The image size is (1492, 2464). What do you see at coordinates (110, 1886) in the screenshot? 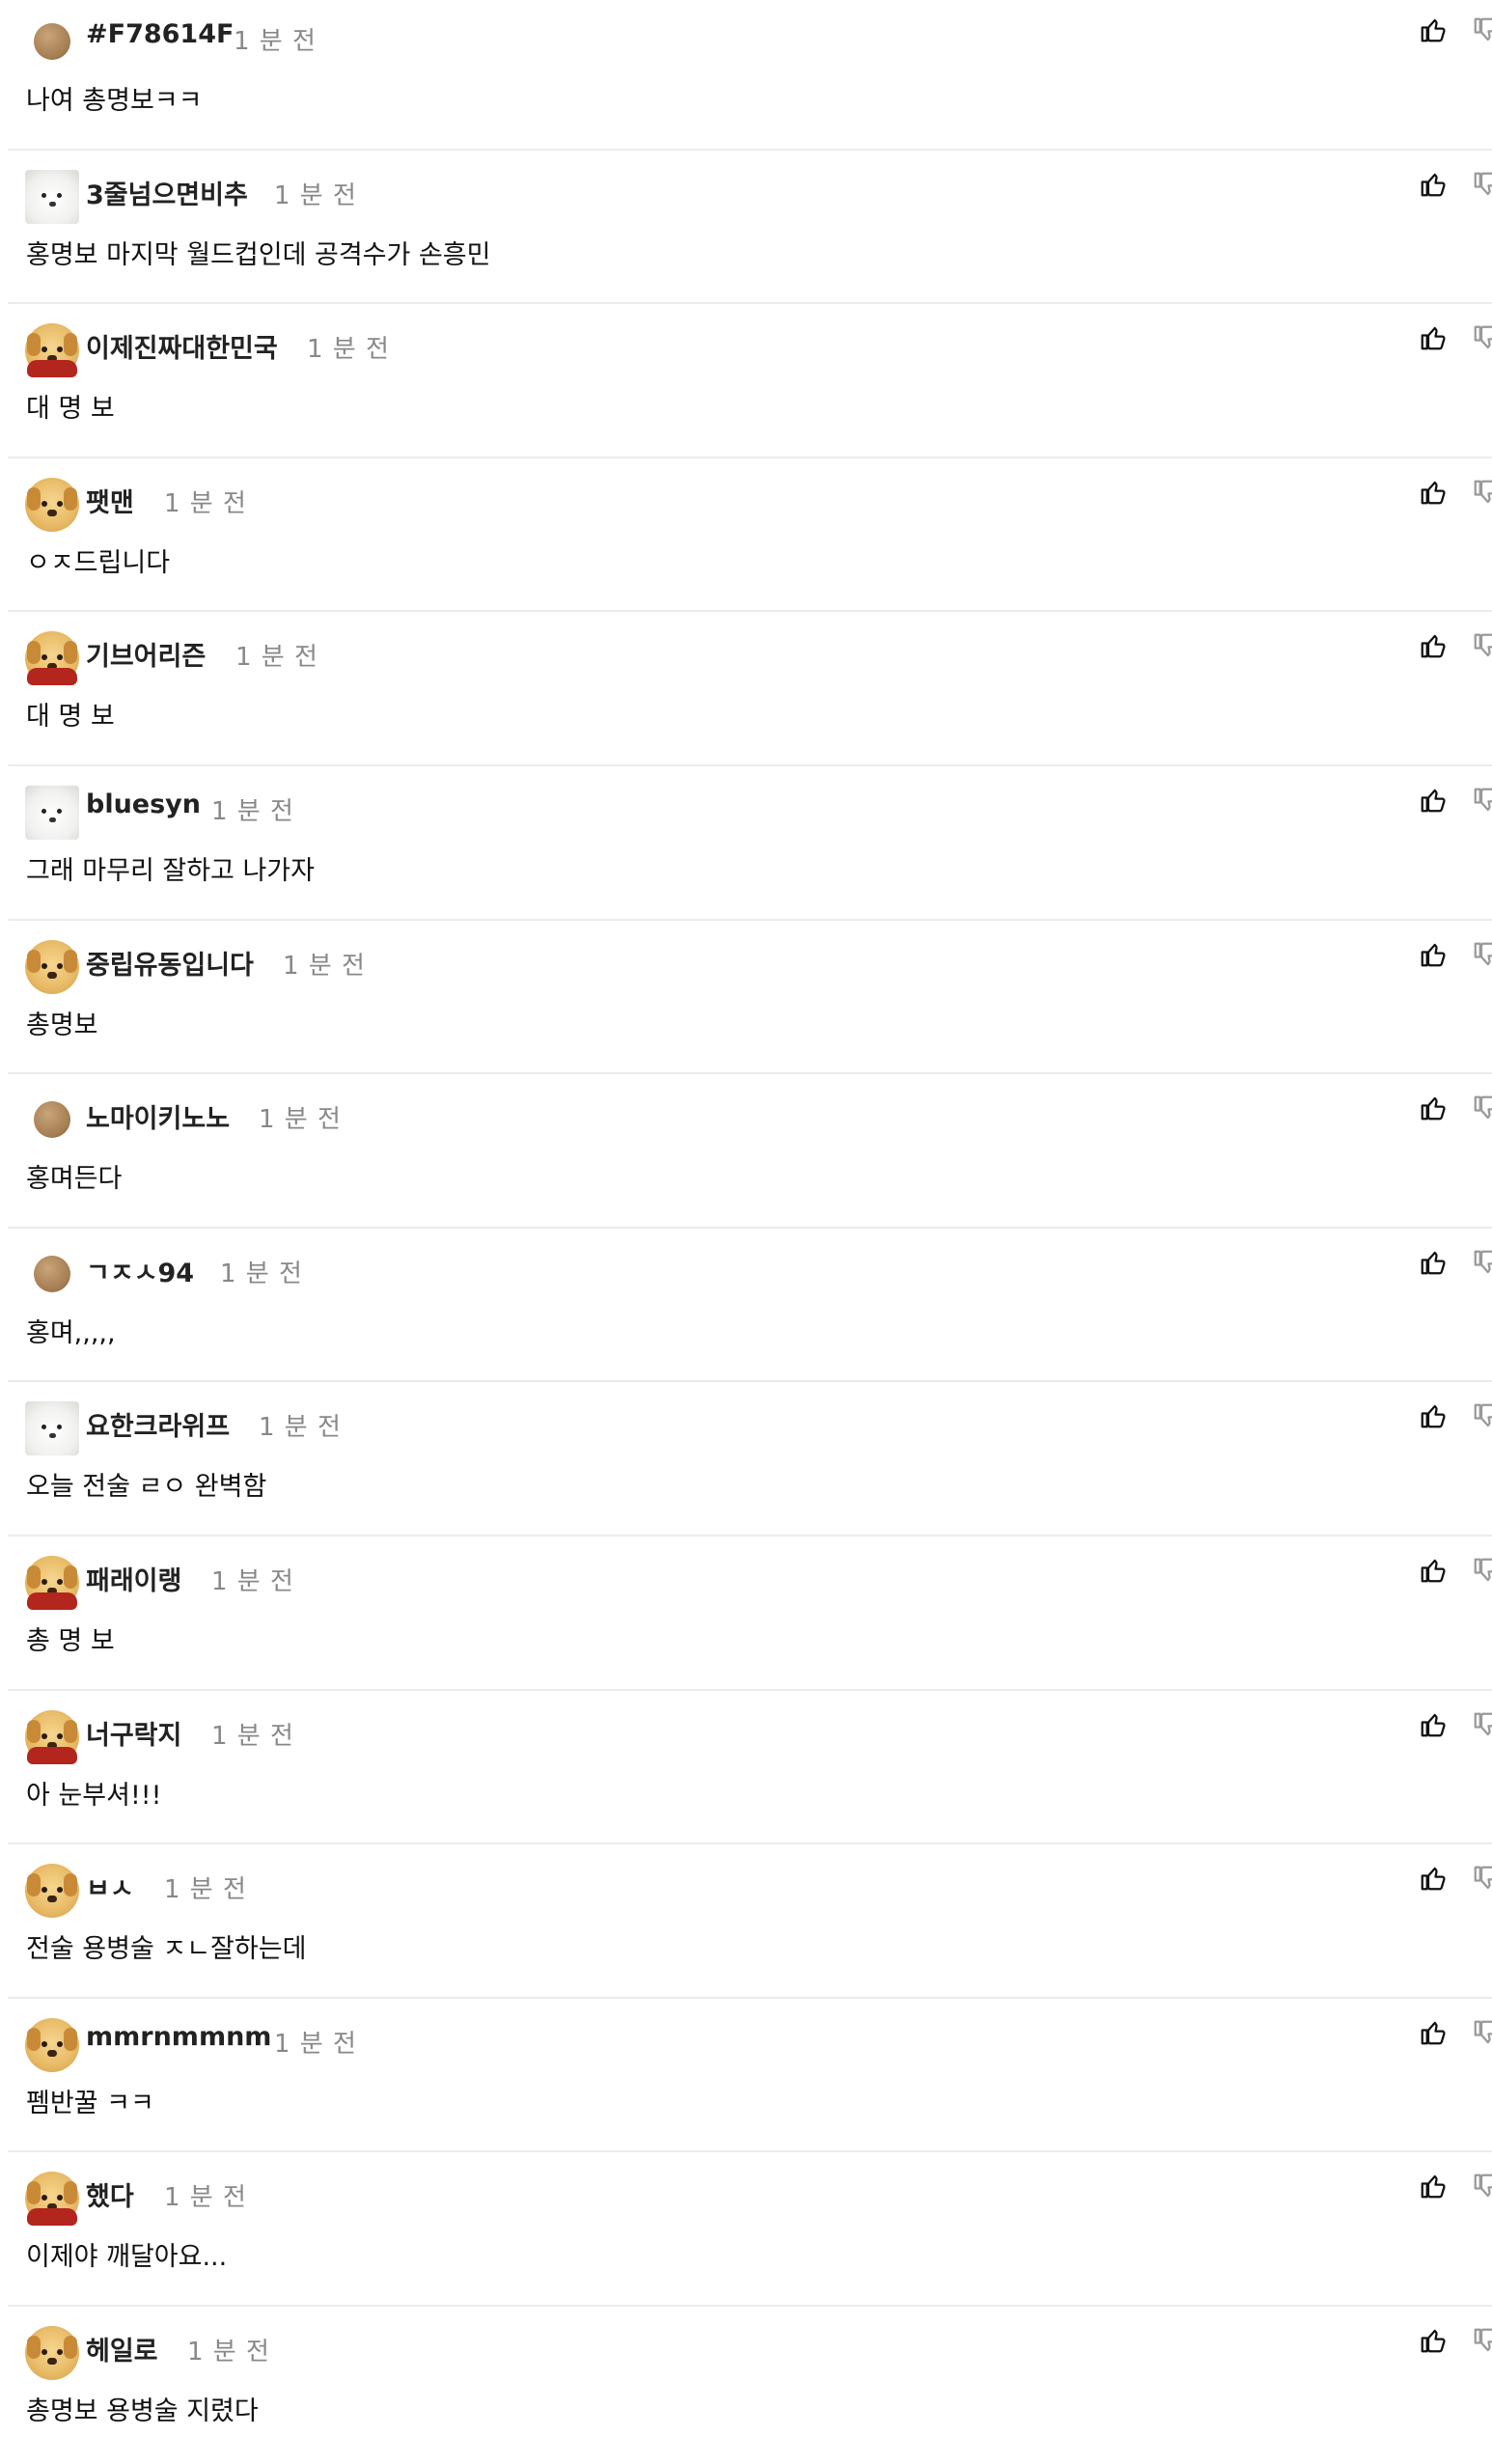
I see `username: ㅂㅅ` at bounding box center [110, 1886].